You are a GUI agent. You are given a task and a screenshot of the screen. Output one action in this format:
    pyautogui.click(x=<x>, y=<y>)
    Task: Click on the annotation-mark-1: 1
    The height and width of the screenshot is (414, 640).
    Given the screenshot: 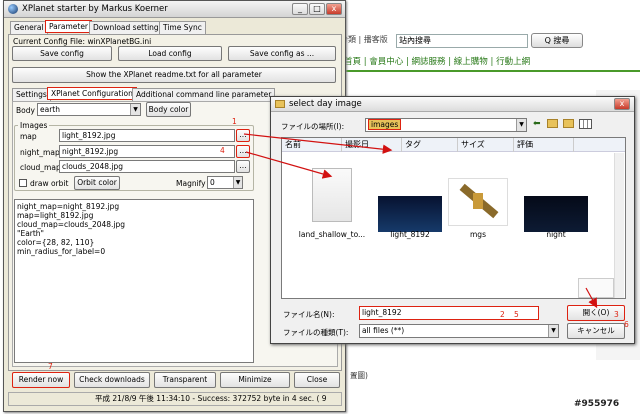 What is the action you would take?
    pyautogui.click(x=234, y=121)
    